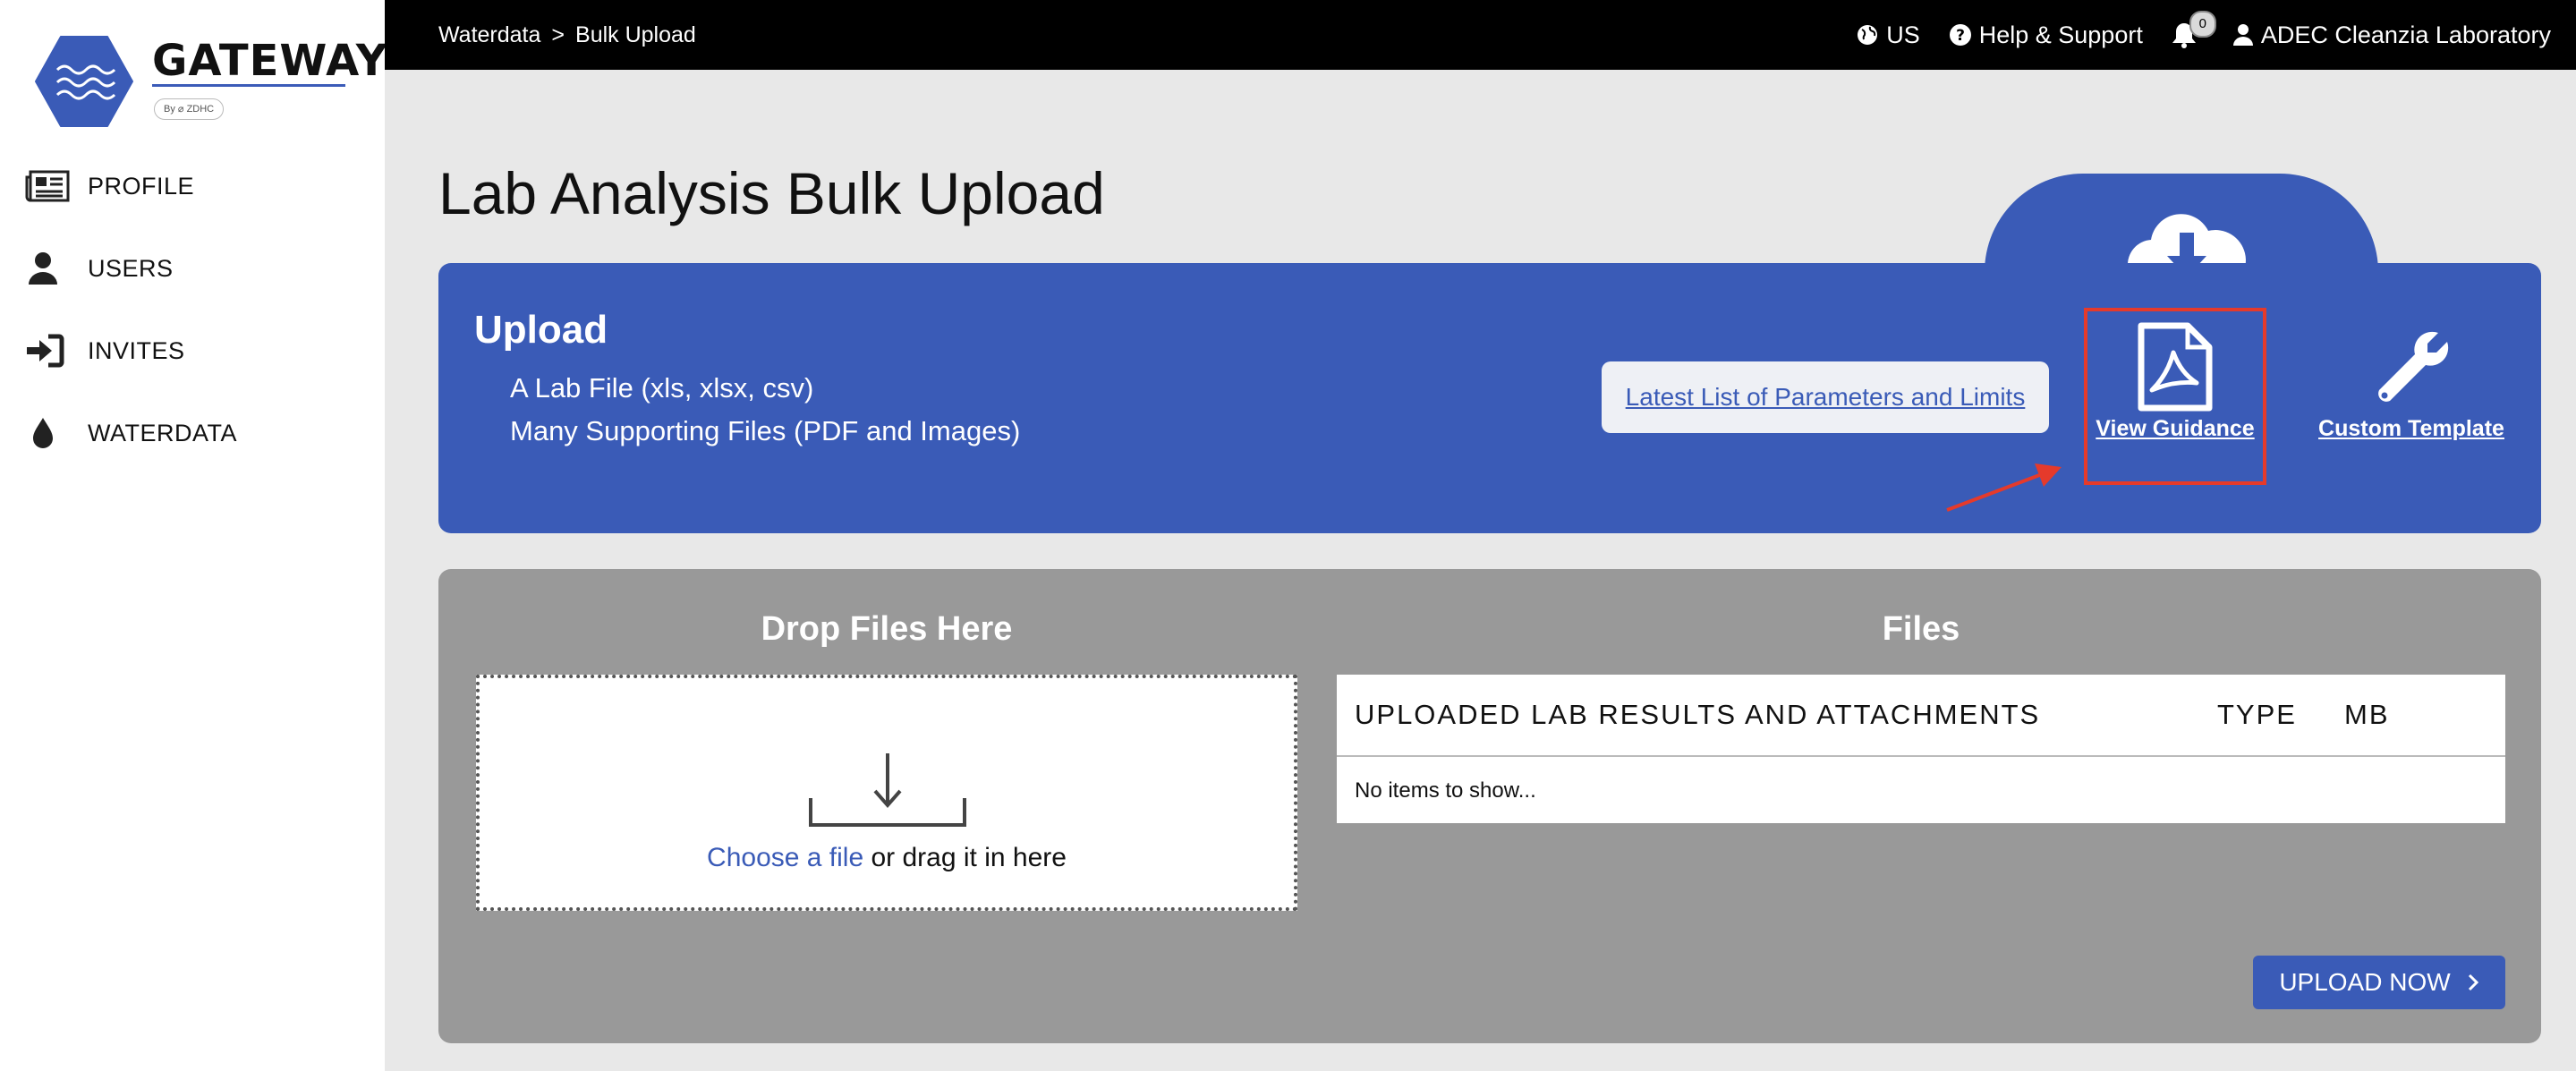 The height and width of the screenshot is (1071, 2576). Describe the element at coordinates (1903, 34) in the screenshot. I see `region-label: US` at that location.